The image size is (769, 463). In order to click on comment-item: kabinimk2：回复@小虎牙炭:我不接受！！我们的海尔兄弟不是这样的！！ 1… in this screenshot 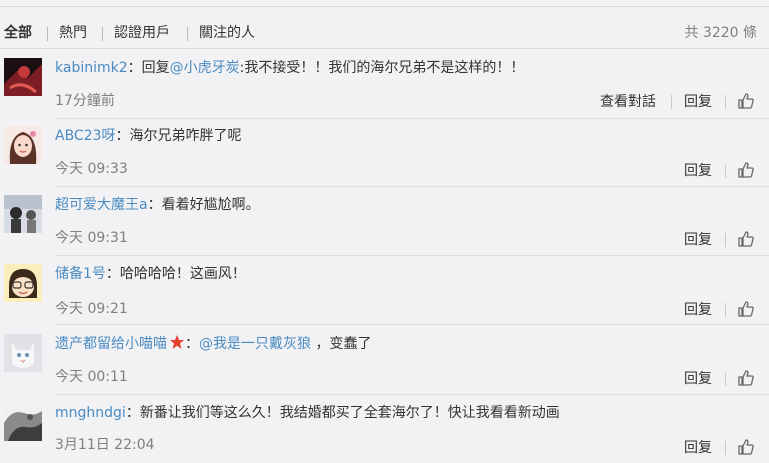, I will do `click(384, 88)`.